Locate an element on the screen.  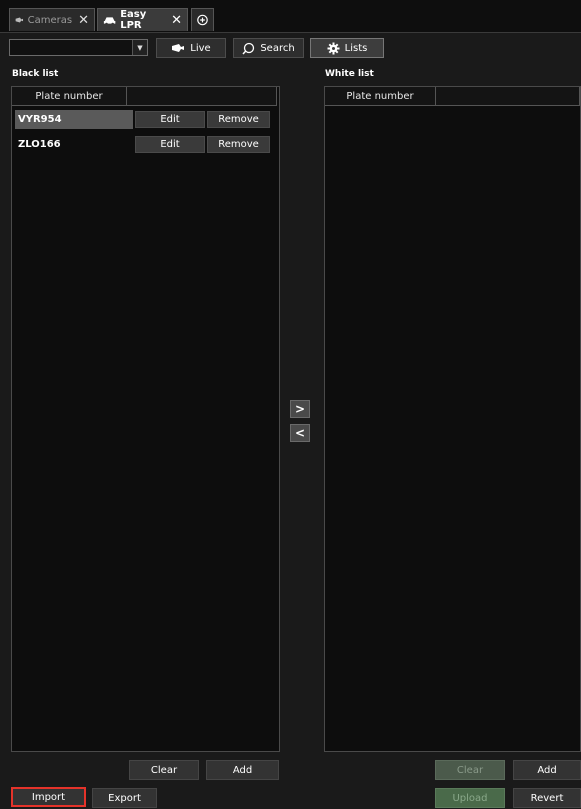
tab-bar: Cameras ✕ Easy LPR ✕ is located at coordinates (290, 16).